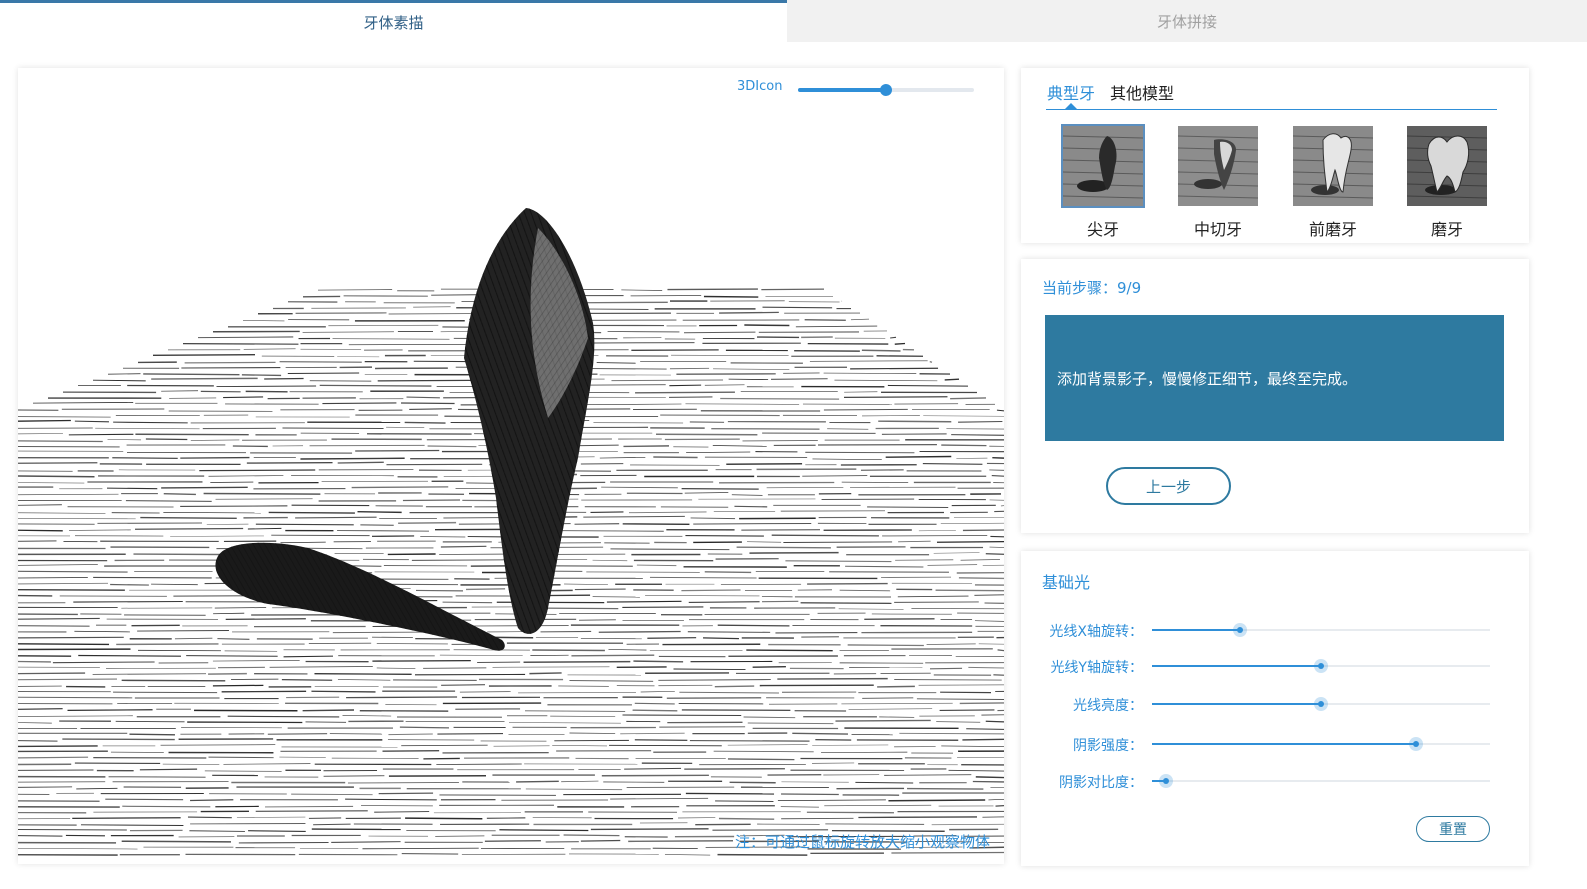 Image resolution: width=1587 pixels, height=889 pixels. Describe the element at coordinates (1321, 781) in the screenshot. I see `shadow-contrast-slider` at that location.